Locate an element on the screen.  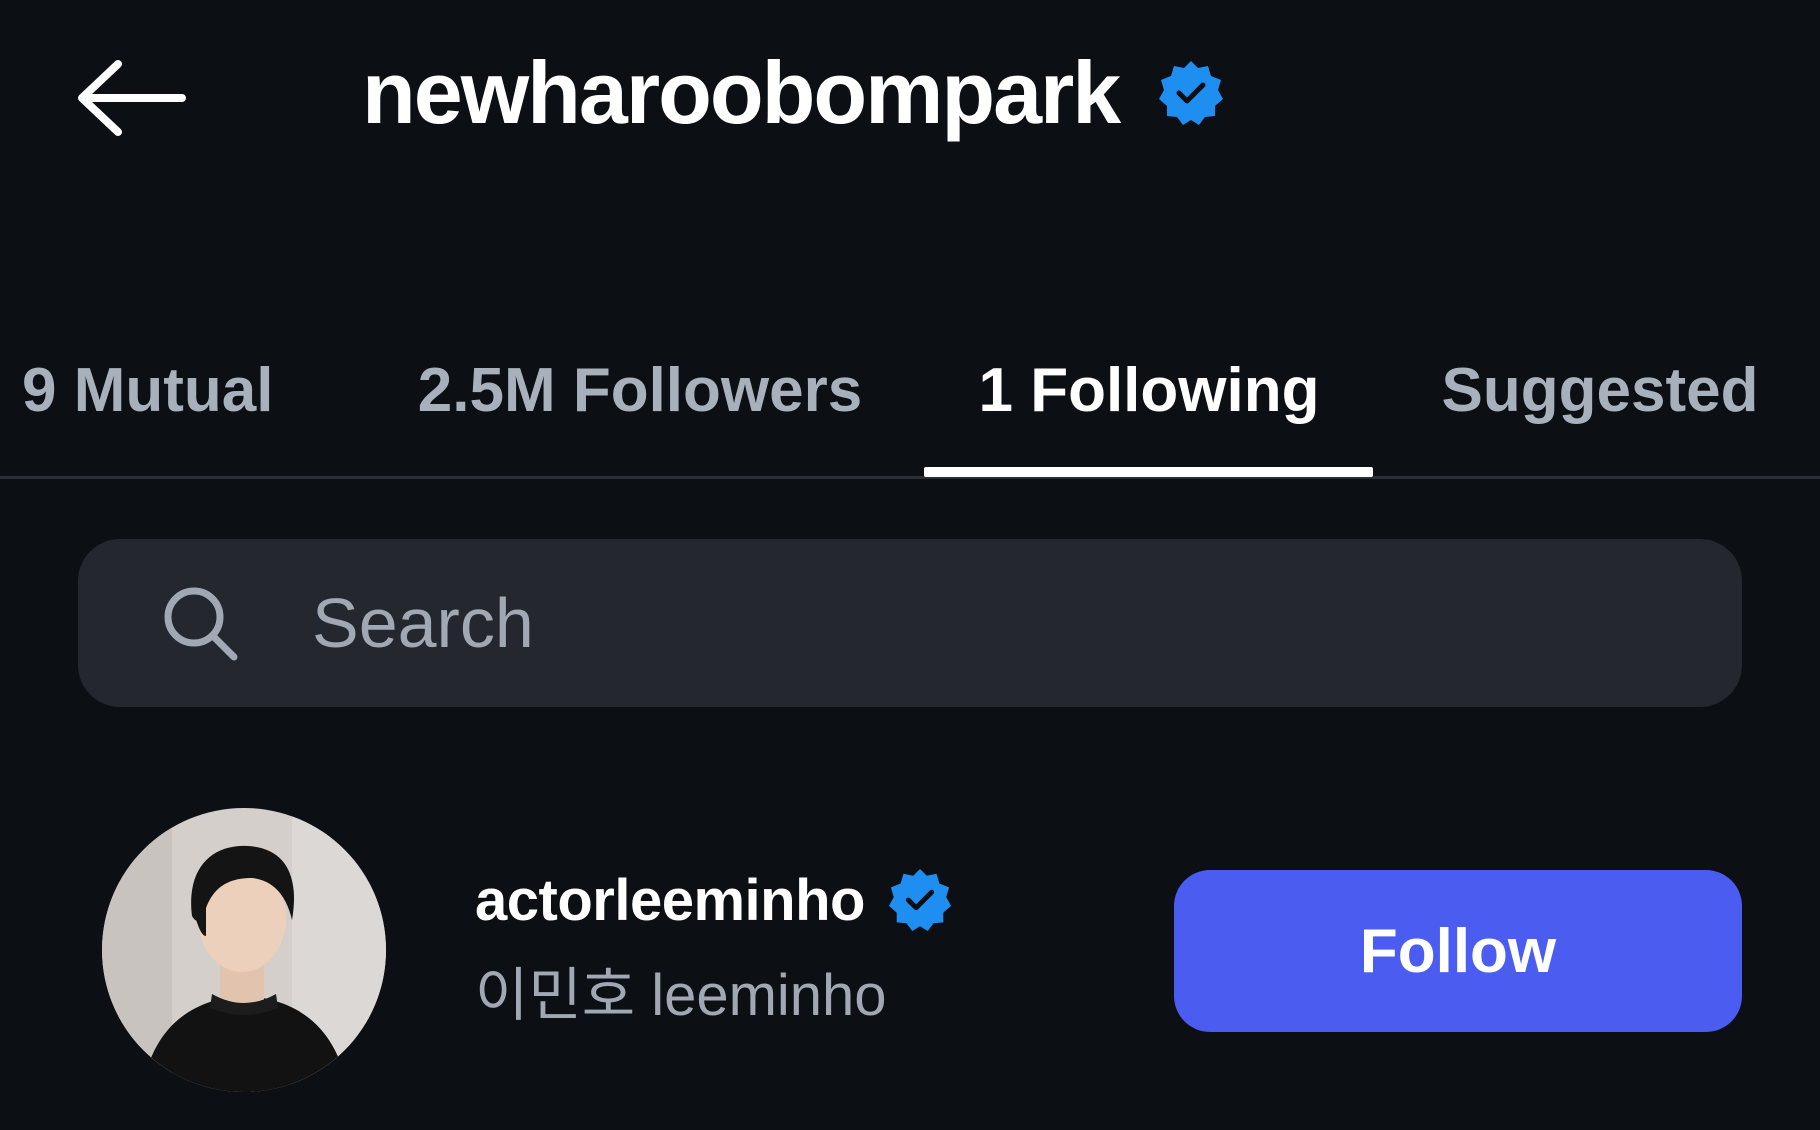
page-title: newharoobompark is located at coordinates (741, 92).